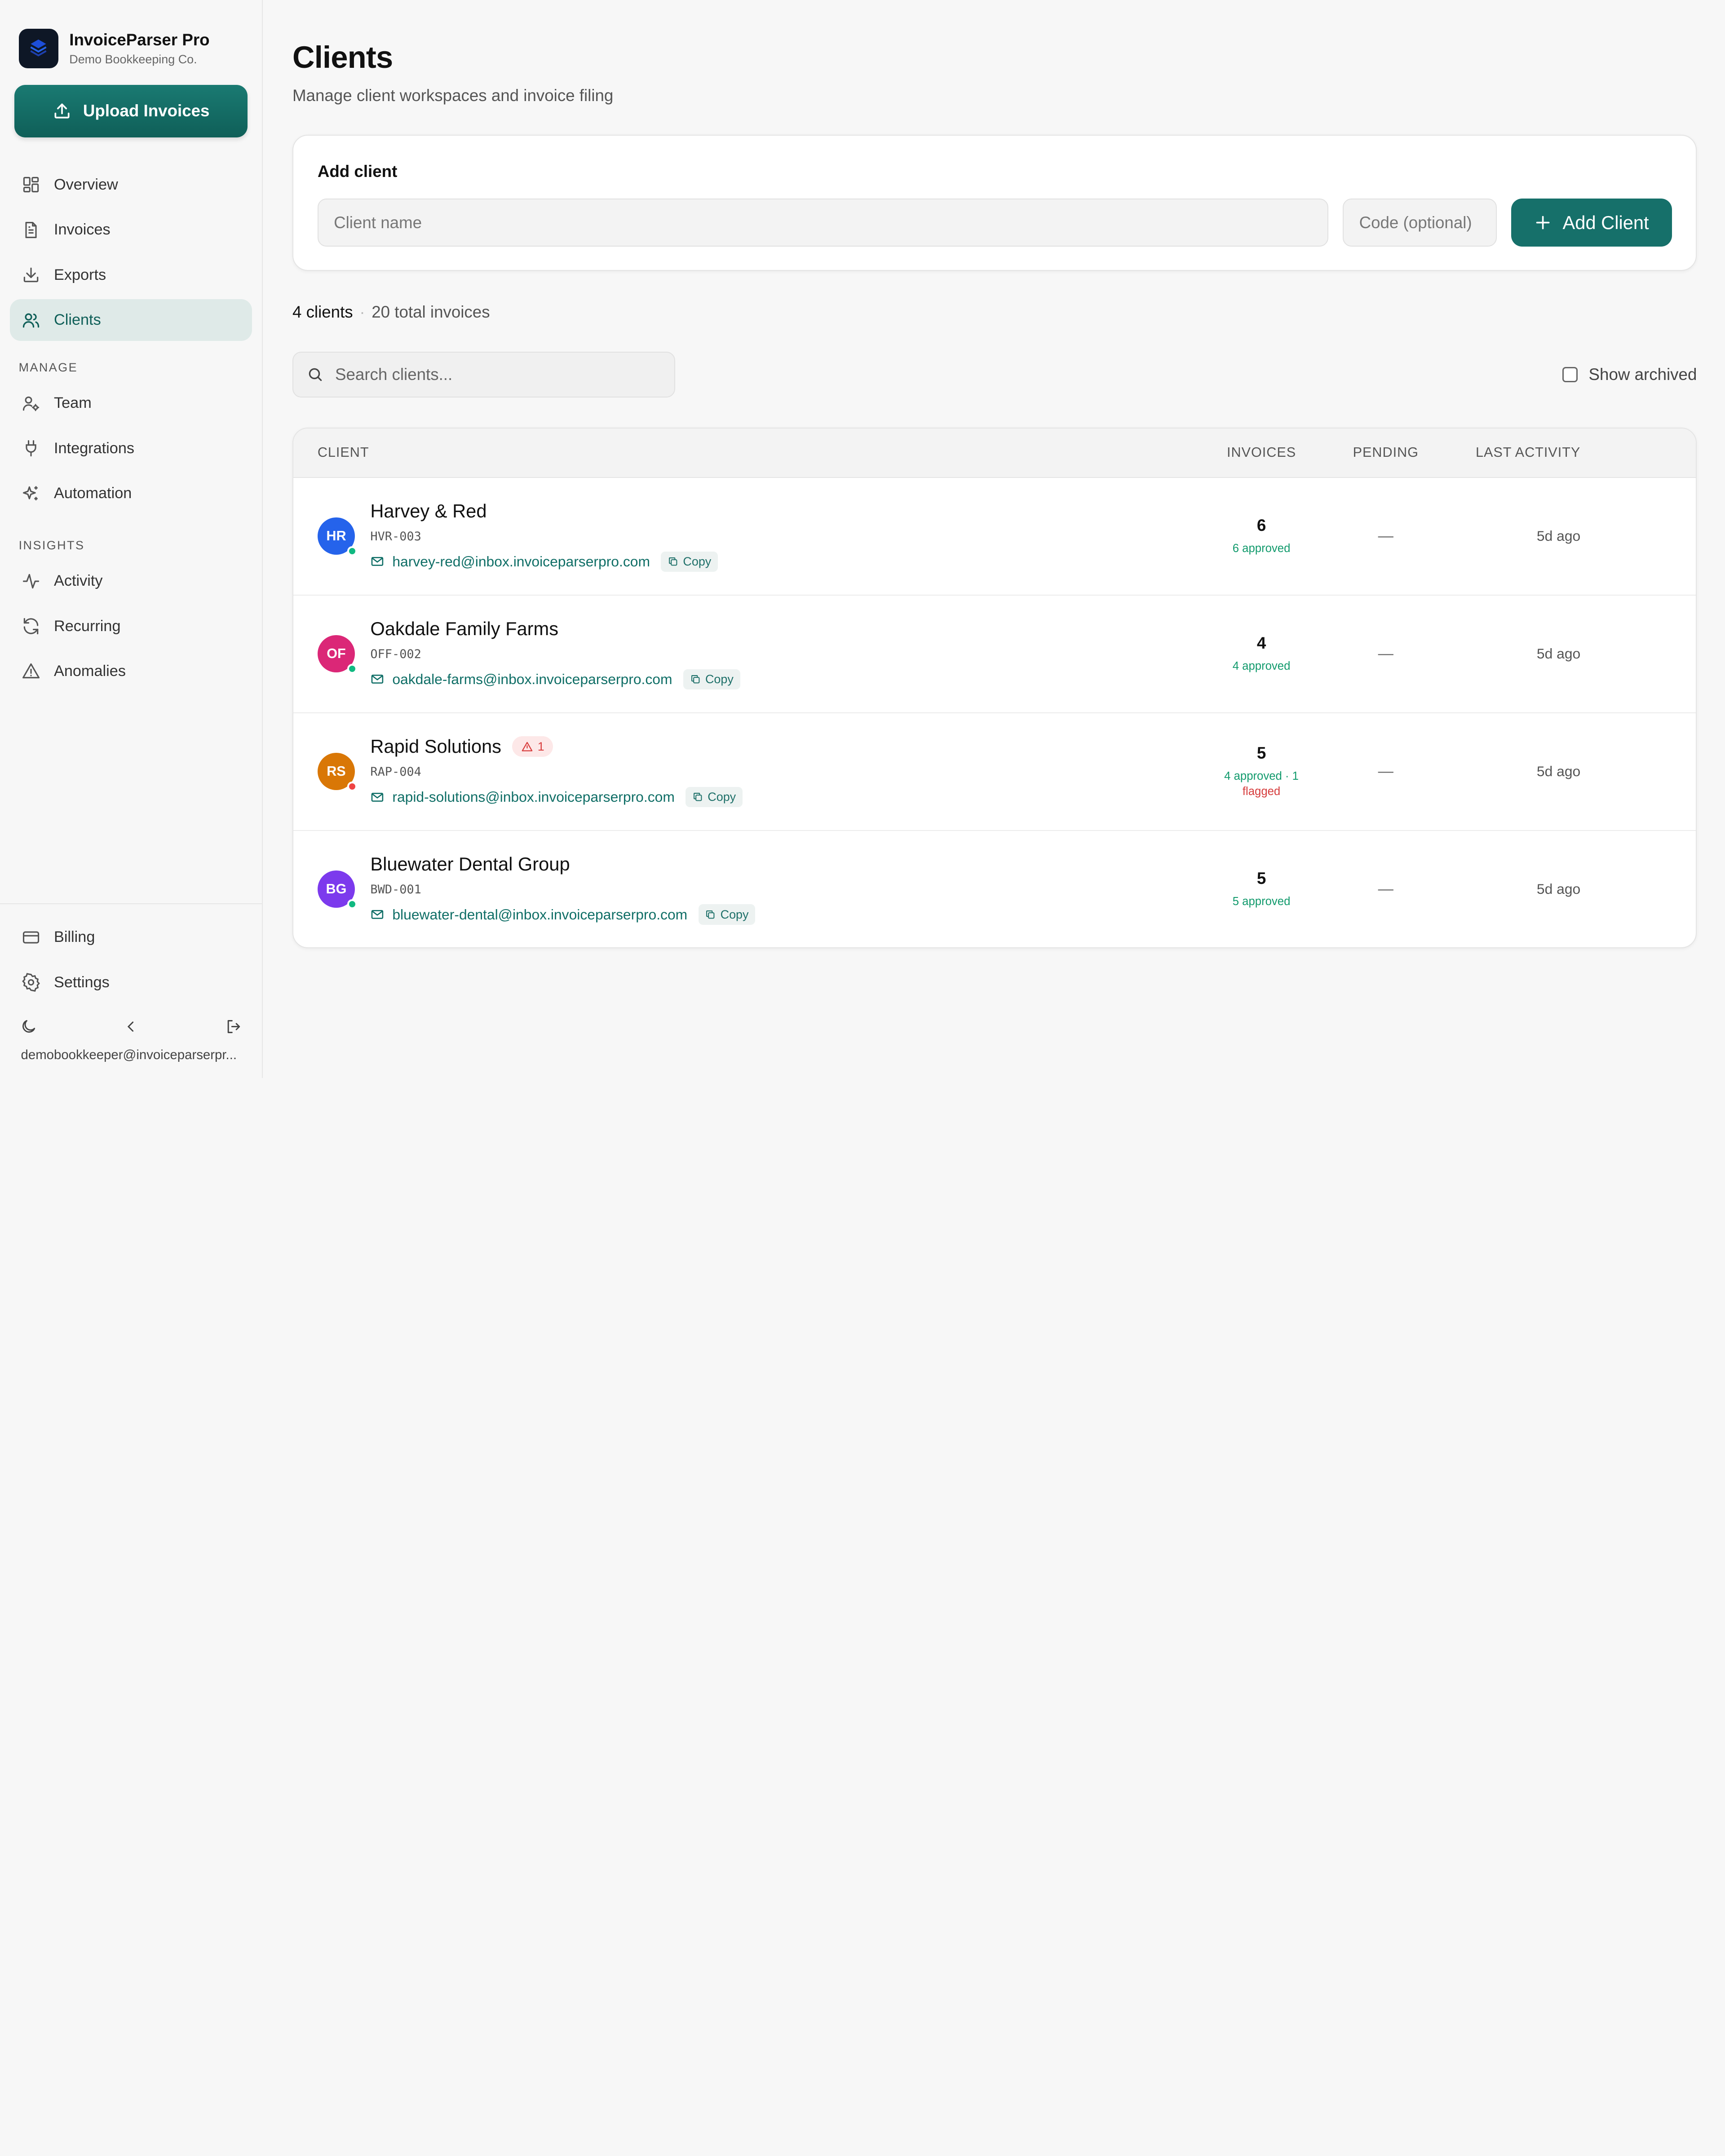  I want to click on upload-invoices-button: Upload Invoices, so click(131, 111).